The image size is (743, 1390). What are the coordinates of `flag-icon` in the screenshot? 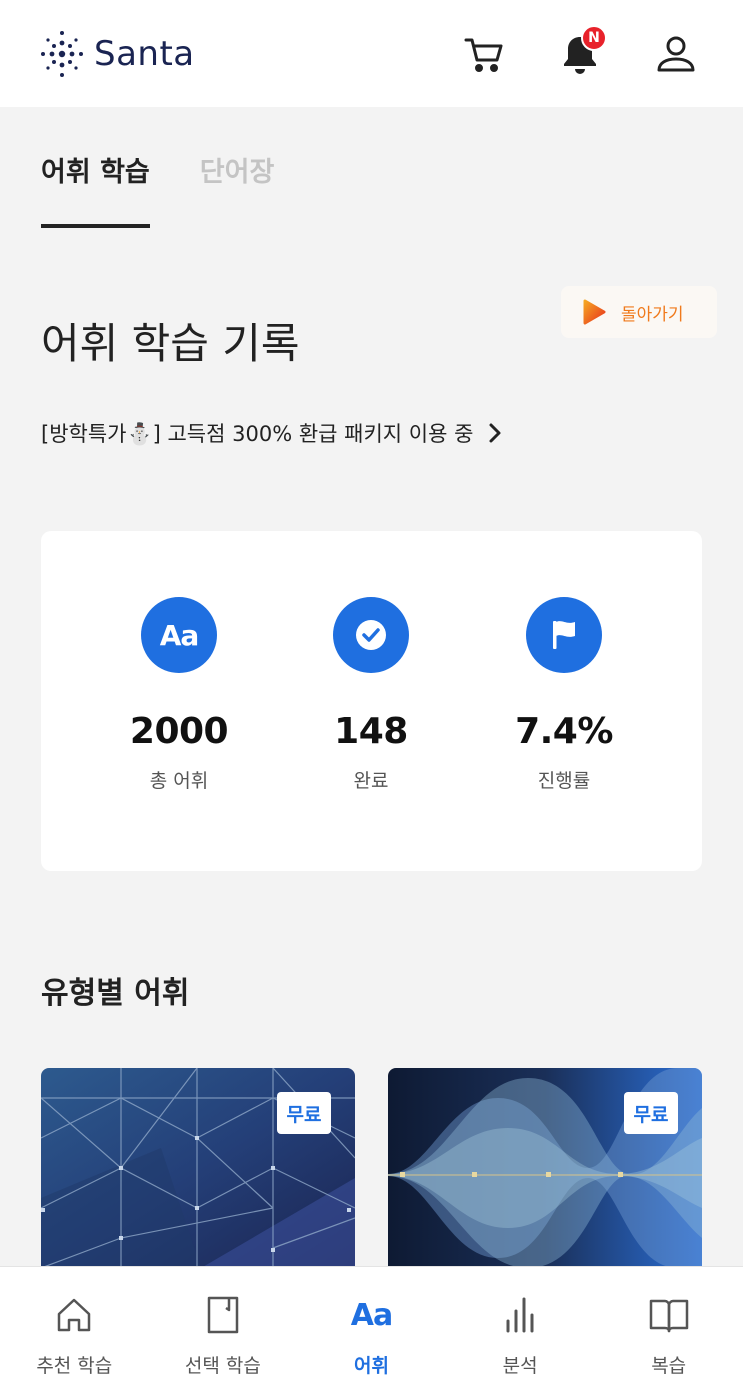 It's located at (564, 635).